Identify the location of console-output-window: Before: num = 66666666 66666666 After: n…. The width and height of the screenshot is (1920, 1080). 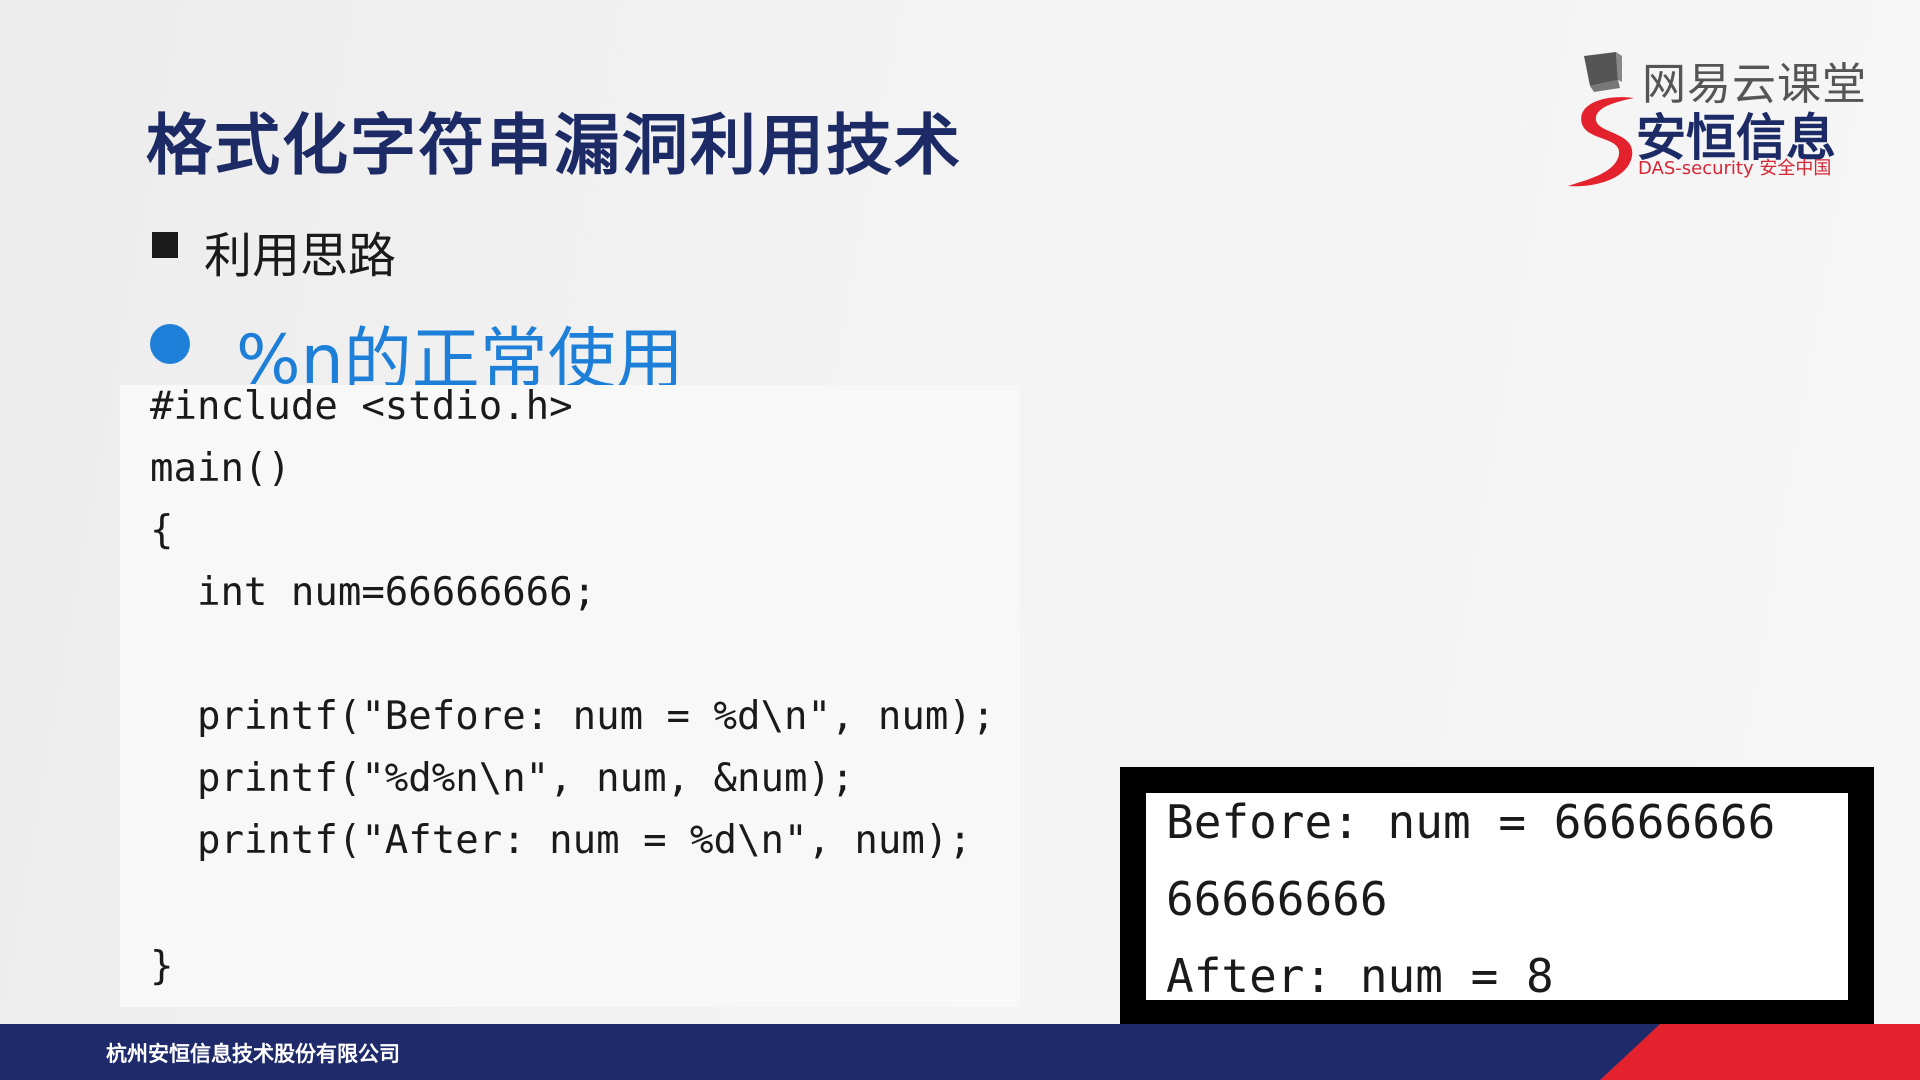
(1497, 895).